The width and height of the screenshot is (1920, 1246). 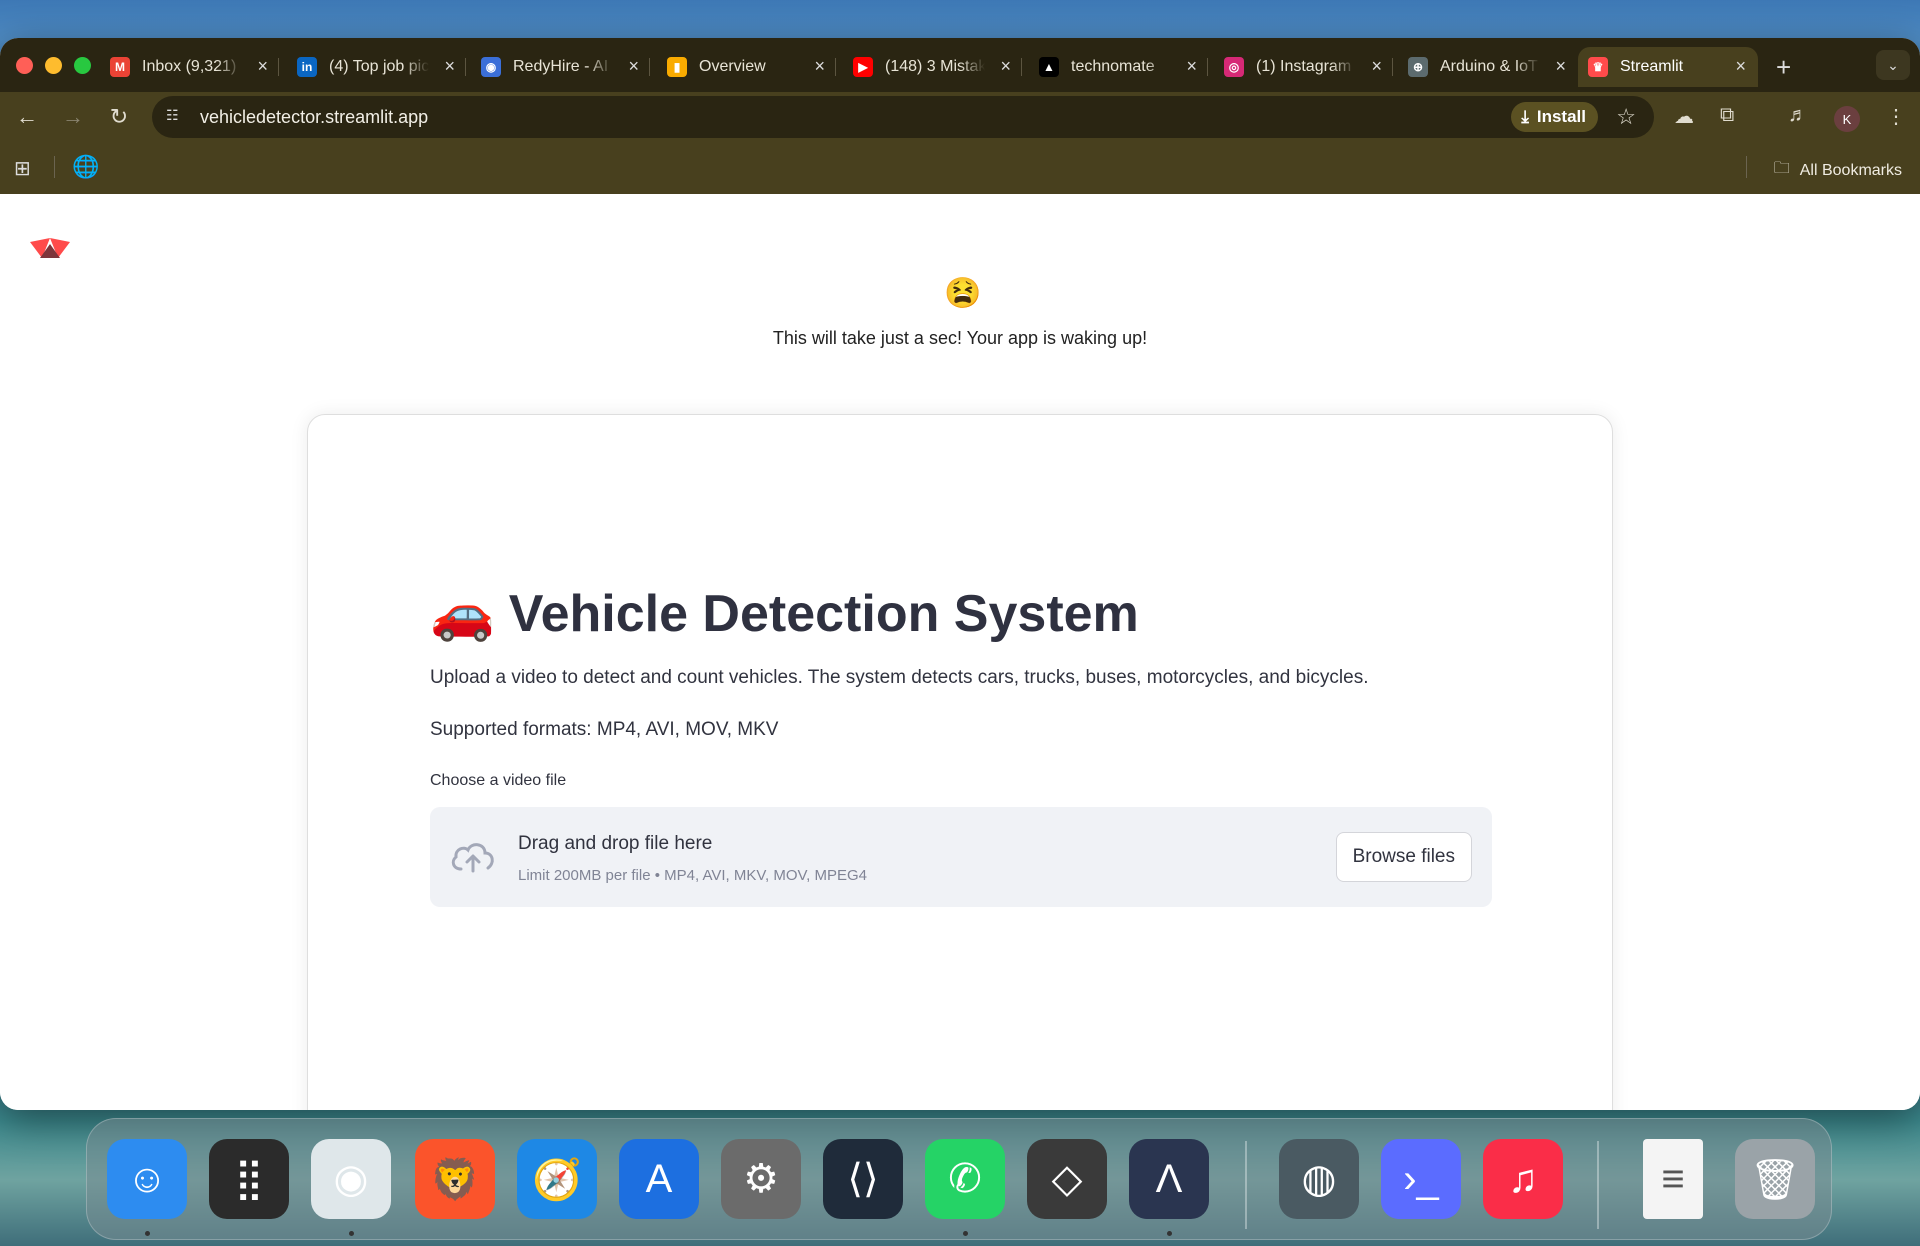 I want to click on app-title-text: Vehicle Detection System, so click(x=823, y=613).